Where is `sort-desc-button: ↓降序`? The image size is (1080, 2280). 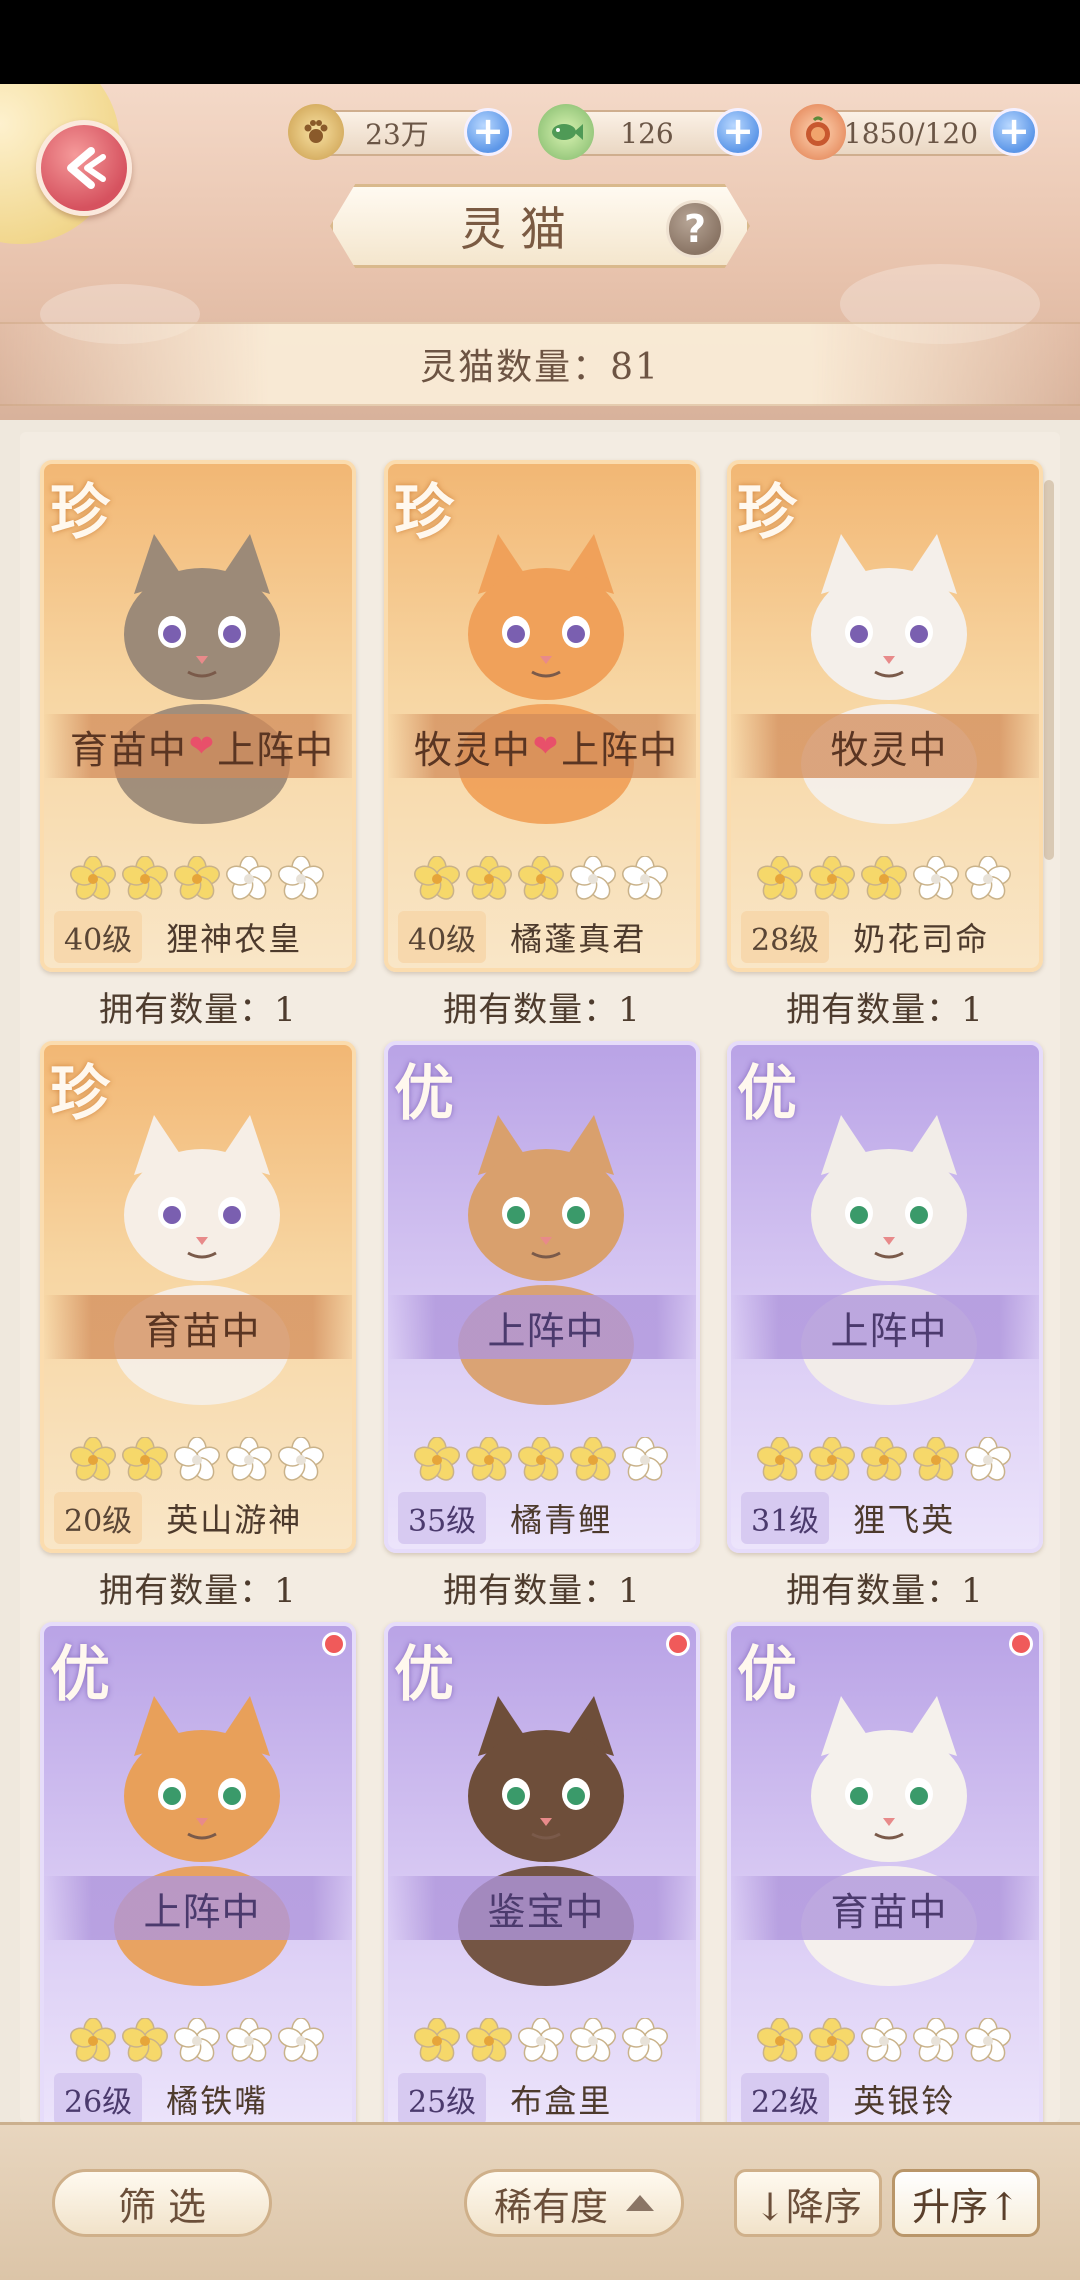
sort-desc-button: ↓降序 is located at coordinates (808, 2203).